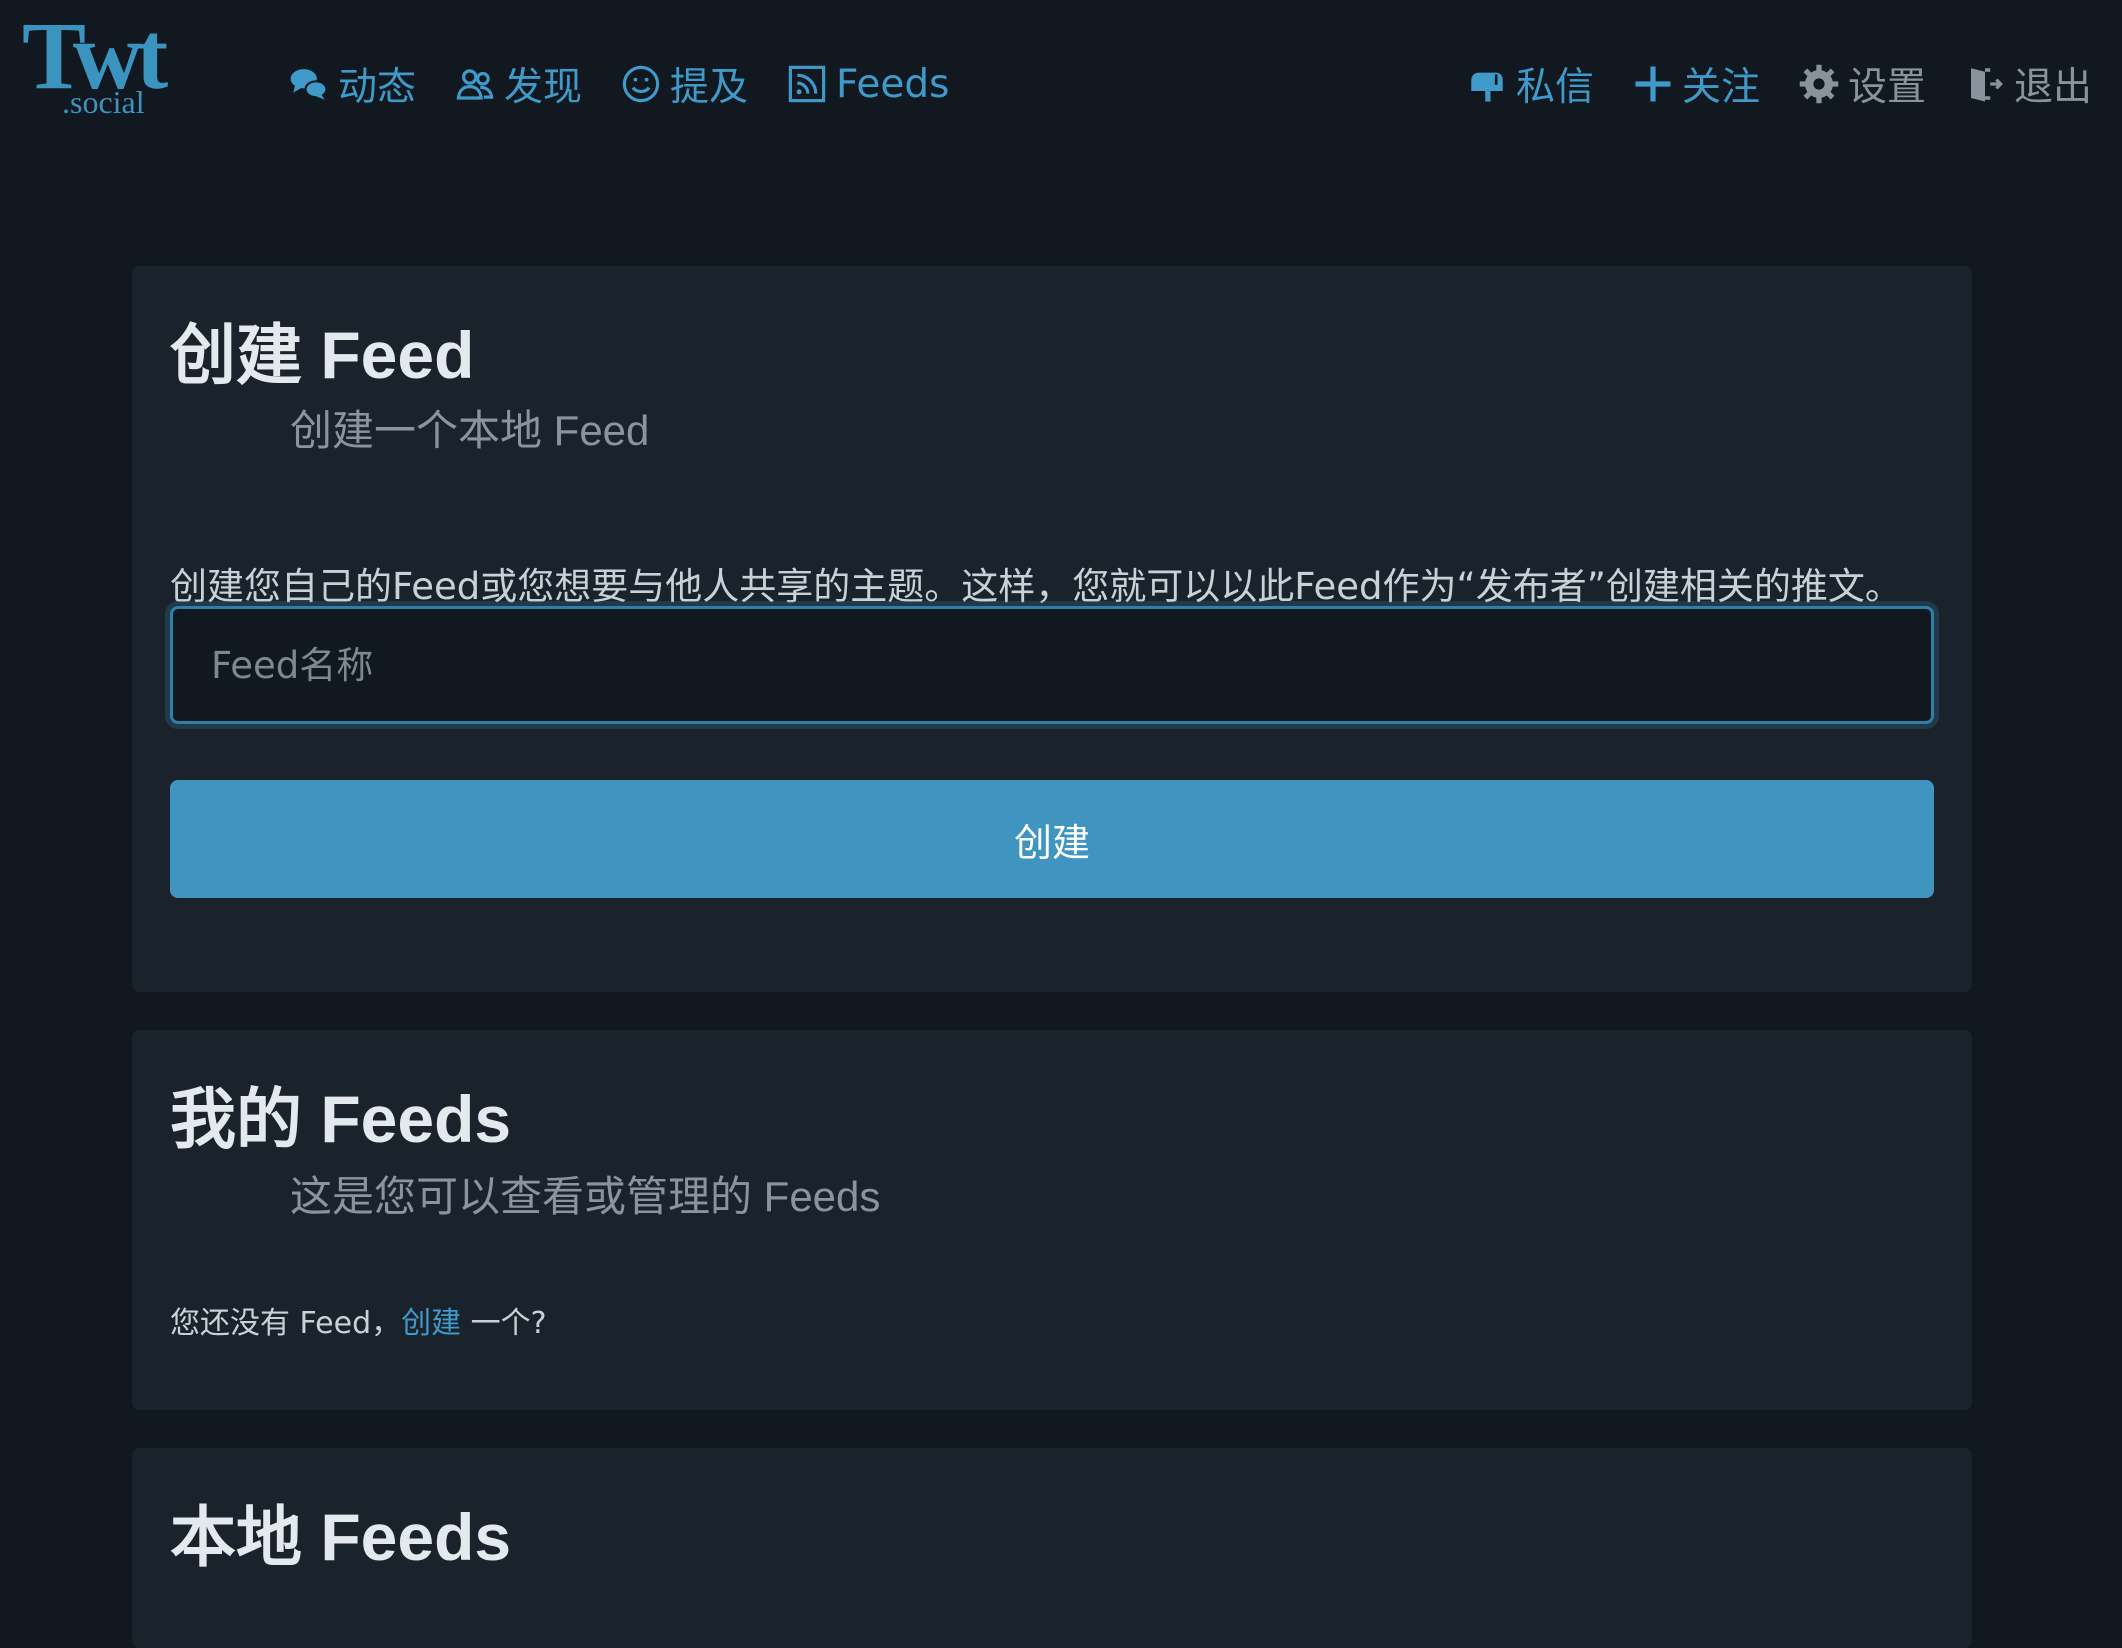 The width and height of the screenshot is (2122, 1648). I want to click on nav-follow-label: 关注, so click(1720, 87).